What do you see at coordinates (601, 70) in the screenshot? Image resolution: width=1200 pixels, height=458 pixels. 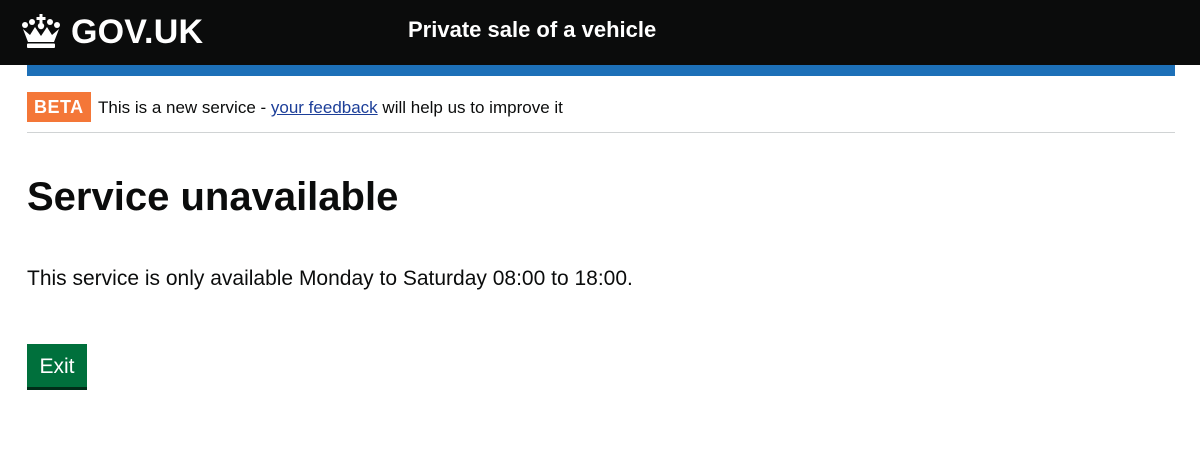 I see `header-accent-bar` at bounding box center [601, 70].